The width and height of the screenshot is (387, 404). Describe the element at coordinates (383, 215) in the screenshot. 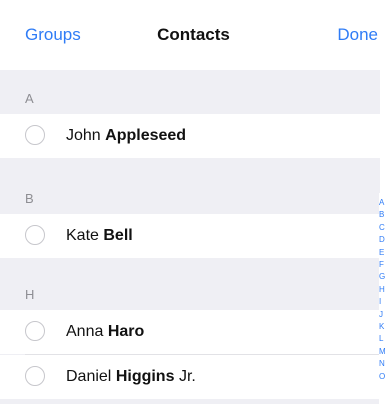

I see `index-letter-b: B` at that location.